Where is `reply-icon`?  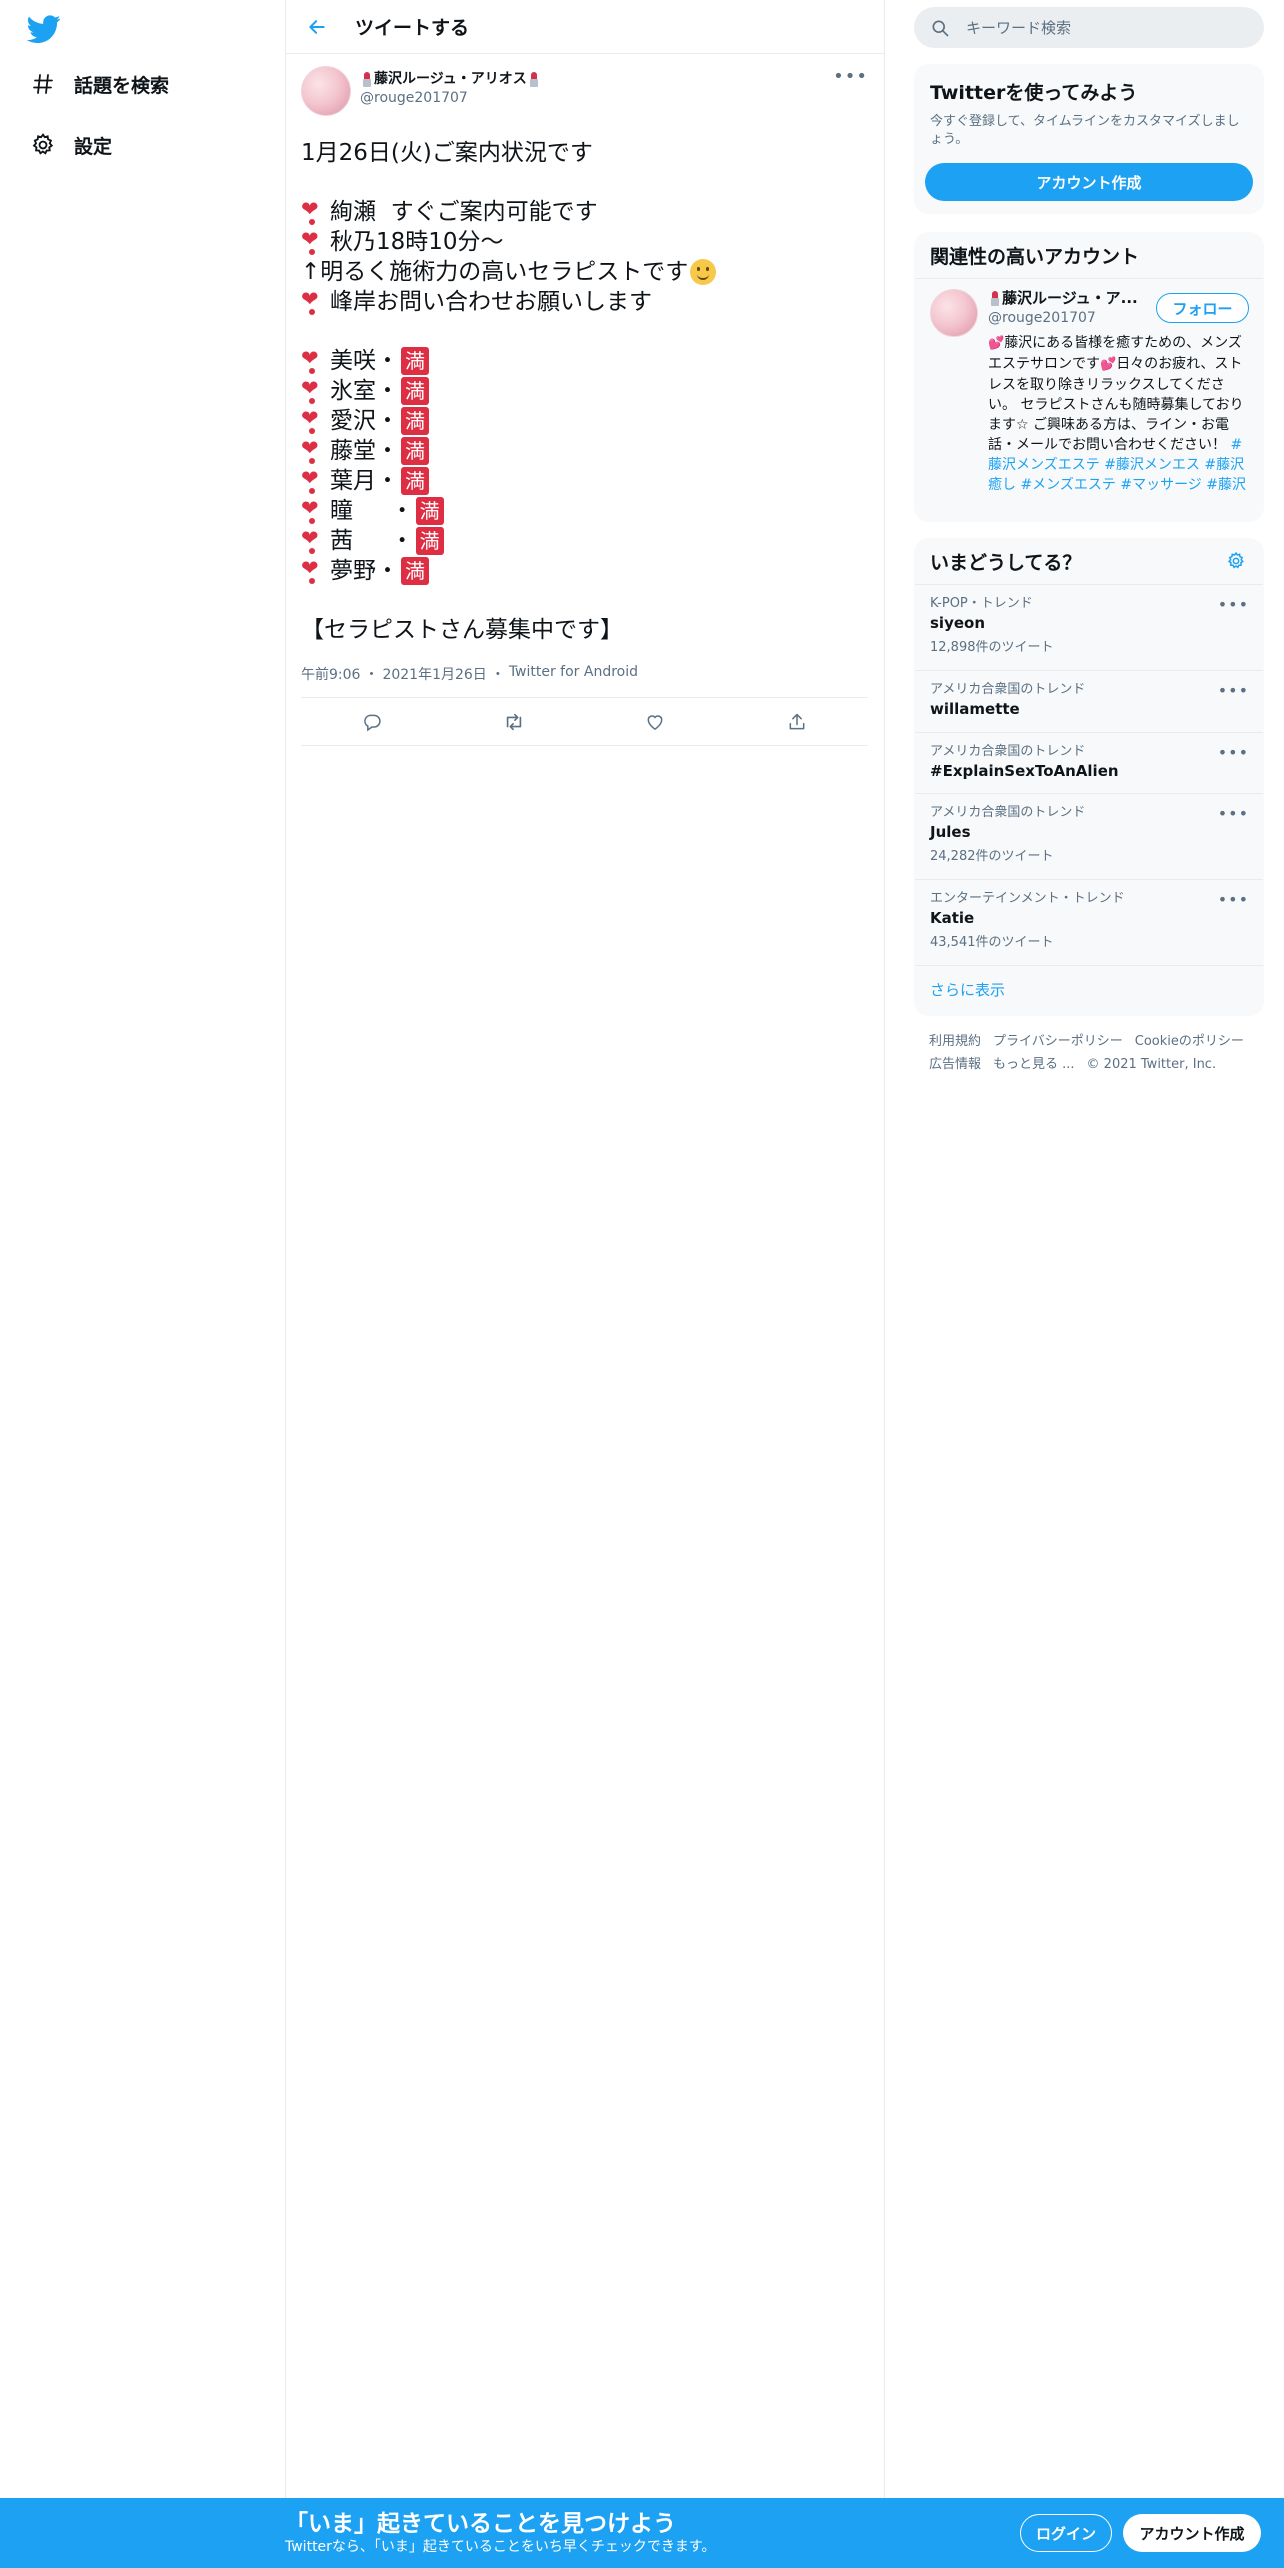
reply-icon is located at coordinates (372, 722).